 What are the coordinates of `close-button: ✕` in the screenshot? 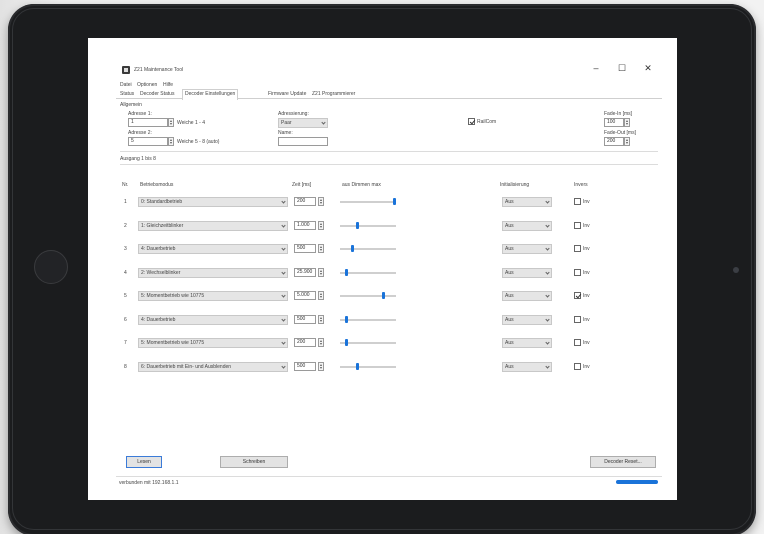 It's located at (648, 68).